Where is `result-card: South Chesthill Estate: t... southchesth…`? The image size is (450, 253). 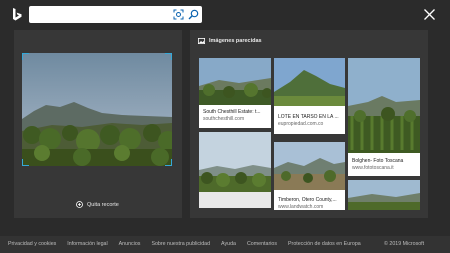
result-card: South Chesthill Estate: t... southchesth… is located at coordinates (235, 93).